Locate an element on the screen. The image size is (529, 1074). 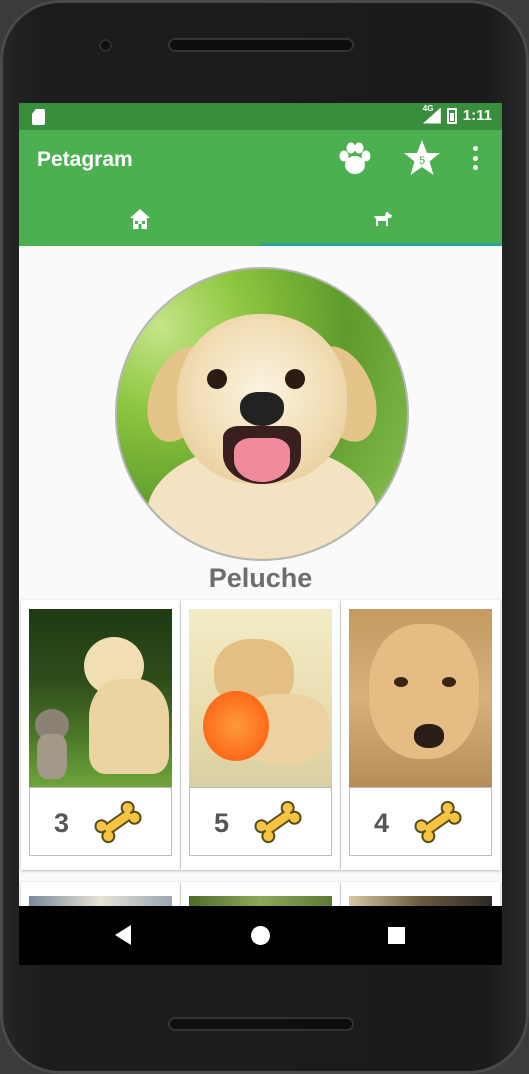
more-options-button is located at coordinates (475, 158).